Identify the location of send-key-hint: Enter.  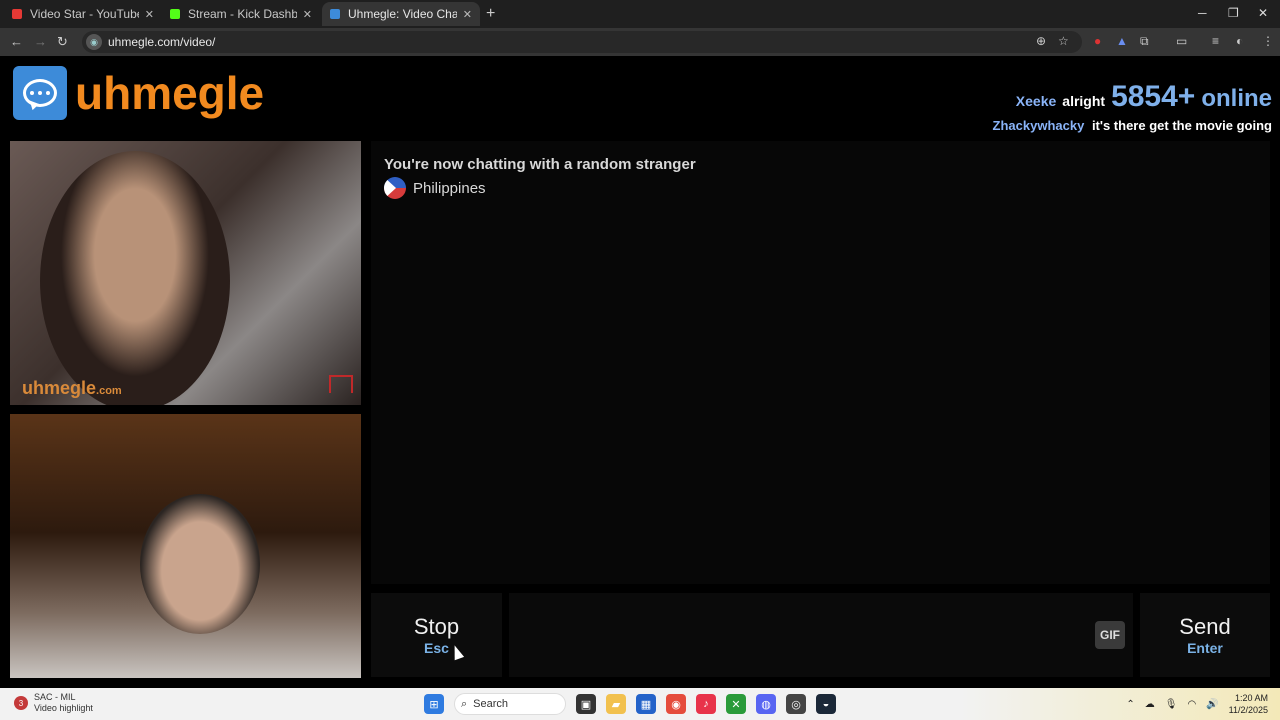
(1205, 648).